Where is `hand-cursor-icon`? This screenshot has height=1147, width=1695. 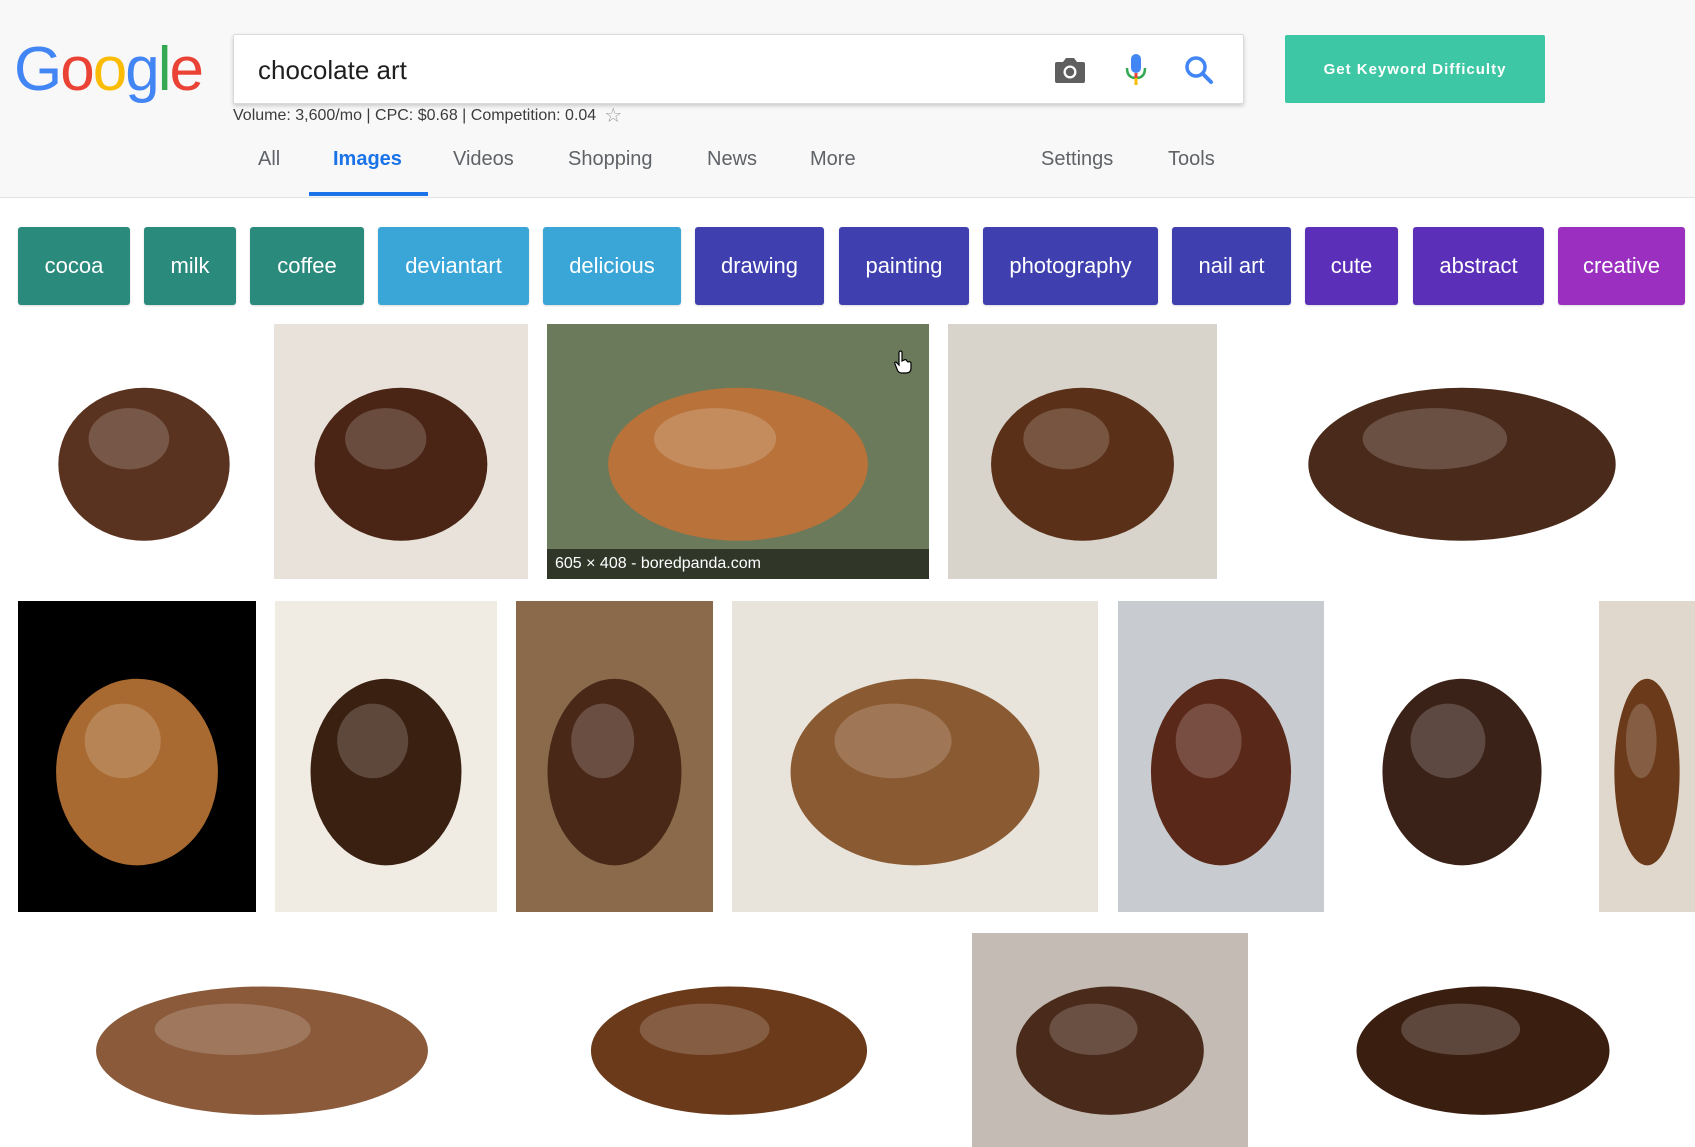
hand-cursor-icon is located at coordinates (903, 362).